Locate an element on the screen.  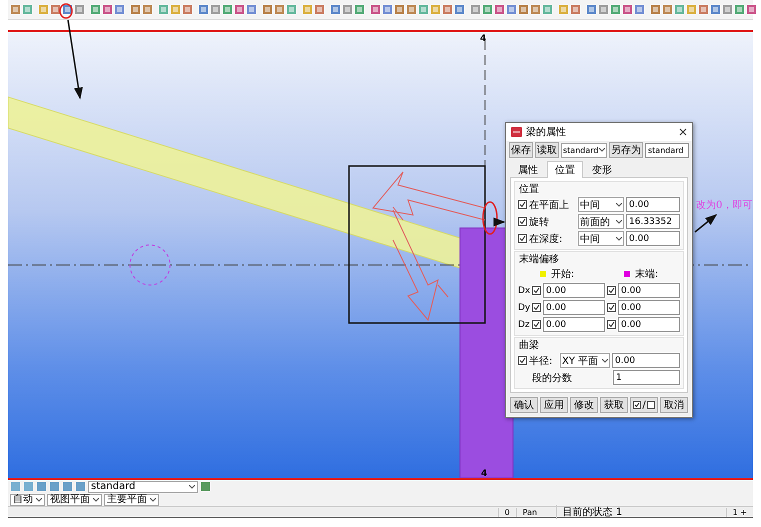
dialog-button: 确认 is located at coordinates (524, 405).